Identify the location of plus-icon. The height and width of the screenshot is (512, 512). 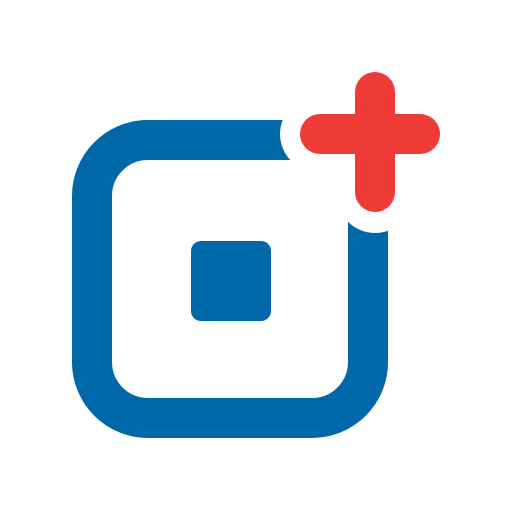
(370, 142).